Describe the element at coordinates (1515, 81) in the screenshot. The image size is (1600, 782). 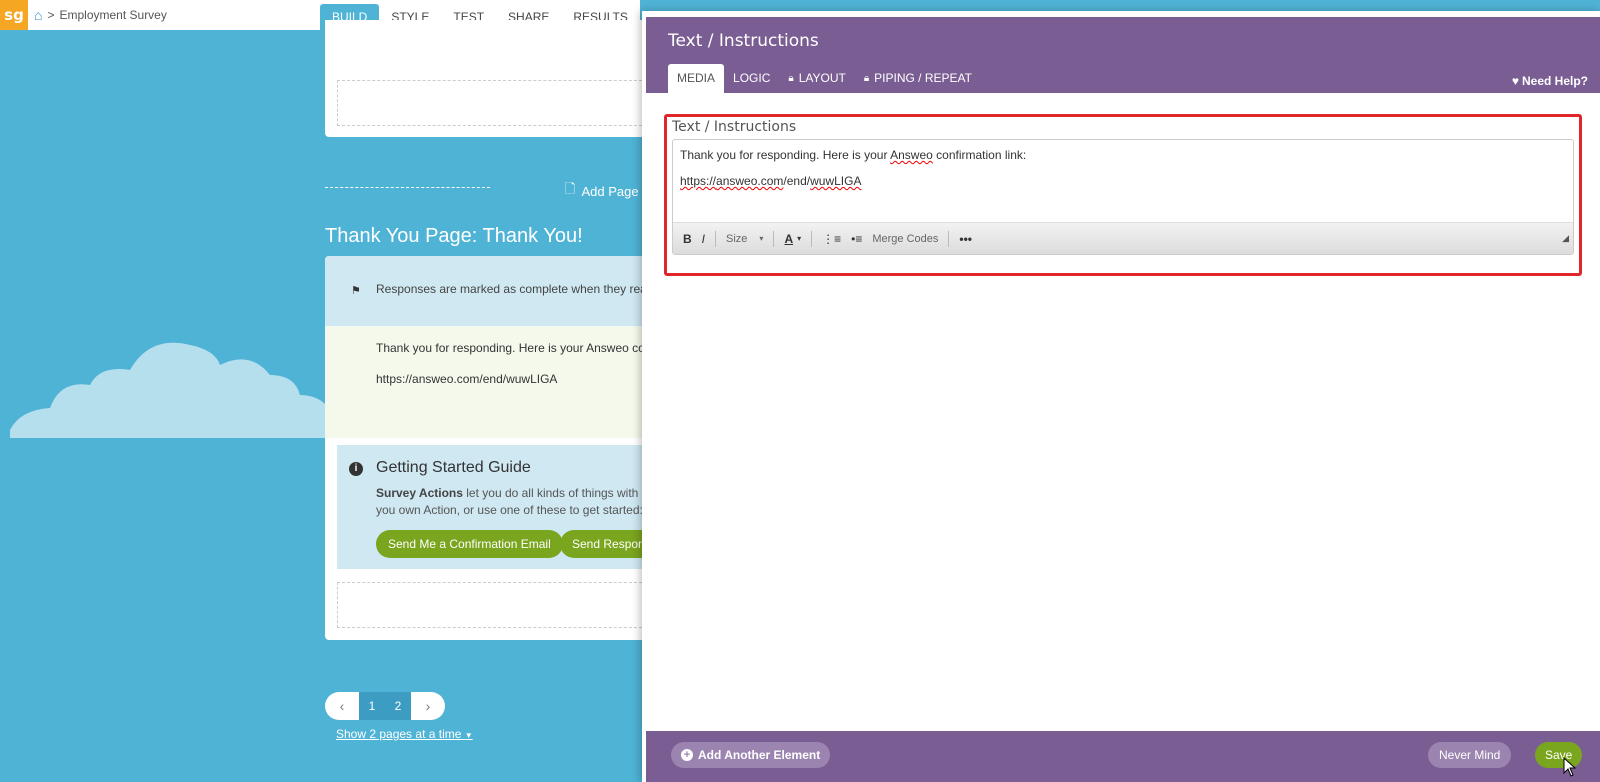
I see `heart-icon: ♥` at that location.